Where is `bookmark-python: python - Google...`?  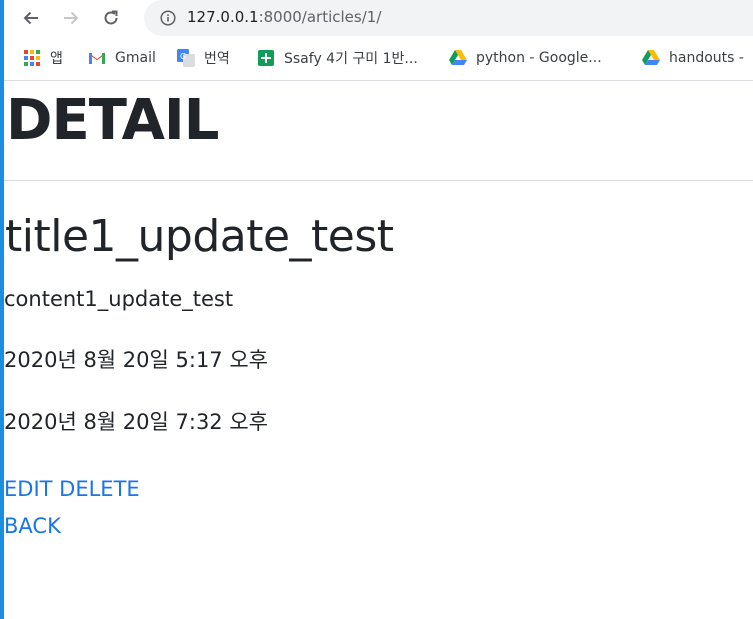 bookmark-python: python - Google... is located at coordinates (525, 58).